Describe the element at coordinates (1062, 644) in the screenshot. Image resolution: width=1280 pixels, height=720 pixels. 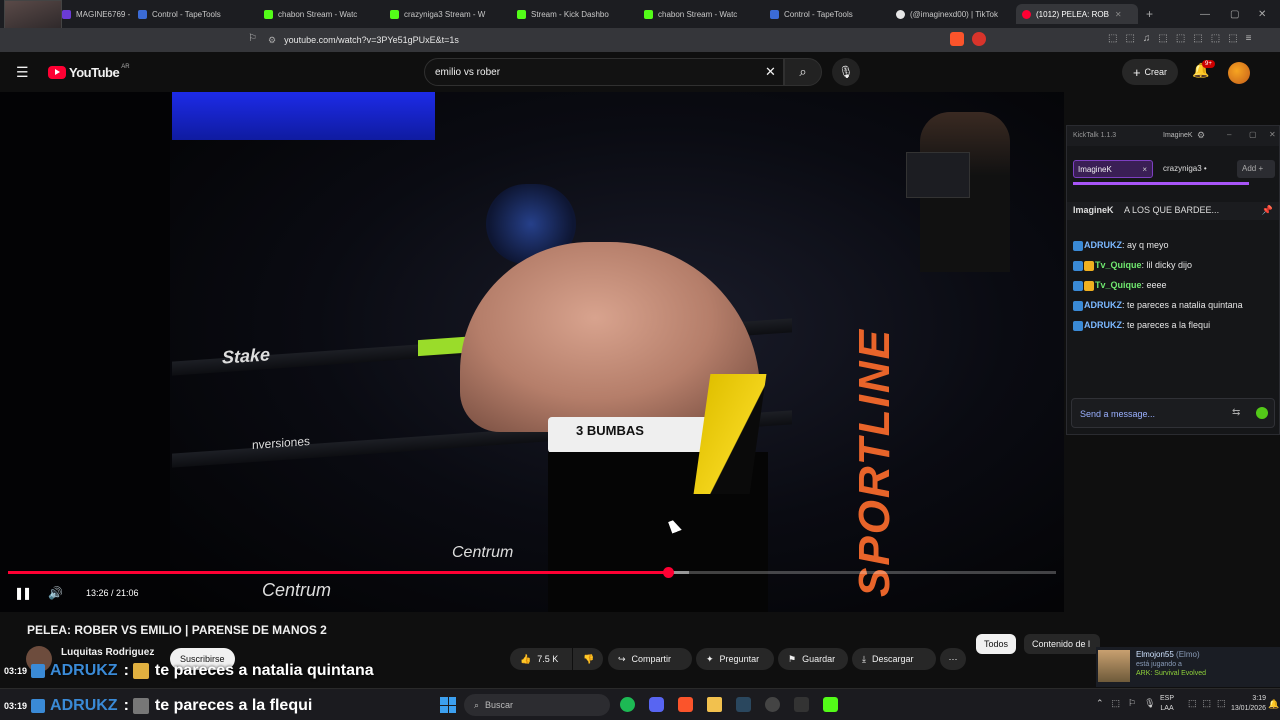
I see `chip-content: Contenido de l` at that location.